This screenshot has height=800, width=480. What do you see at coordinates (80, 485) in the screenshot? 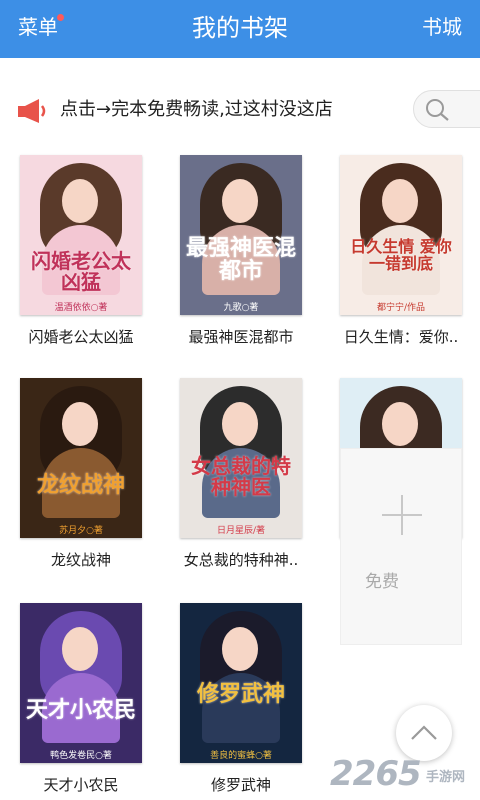
I see `cover-title: 龙纹战神` at bounding box center [80, 485].